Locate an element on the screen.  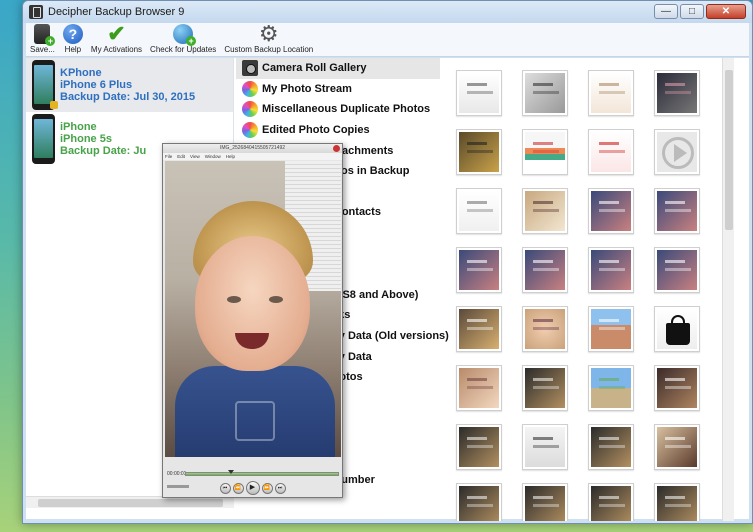
eye is located at coordinates (276, 299).